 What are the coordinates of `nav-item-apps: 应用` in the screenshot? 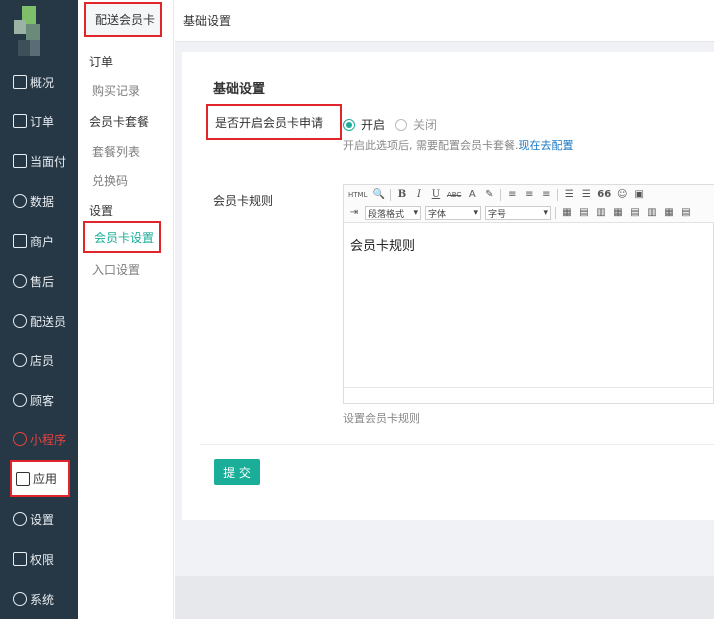 It's located at (40, 478).